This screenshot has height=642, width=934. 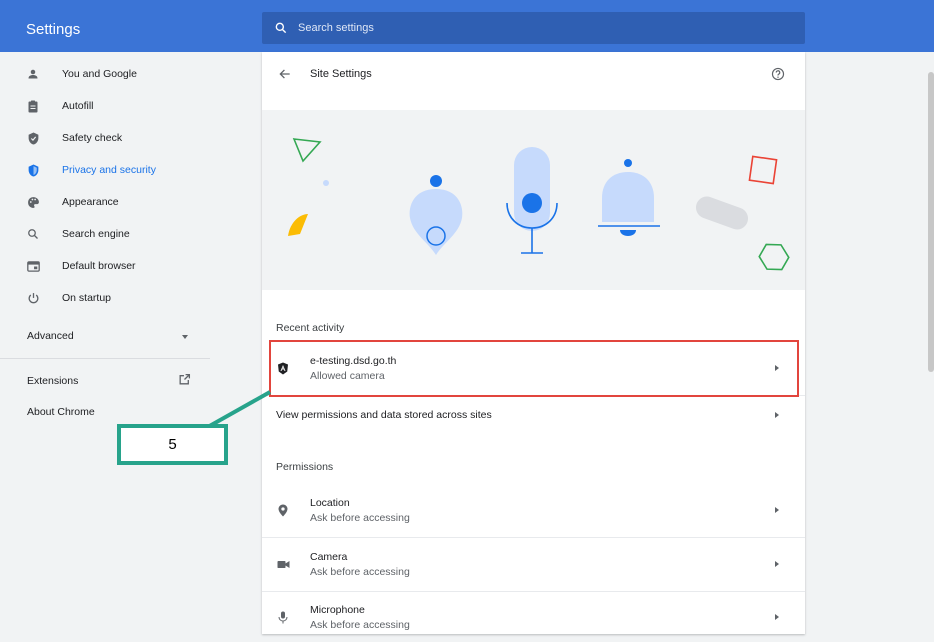 I want to click on location-pin-icon, so click(x=283, y=510).